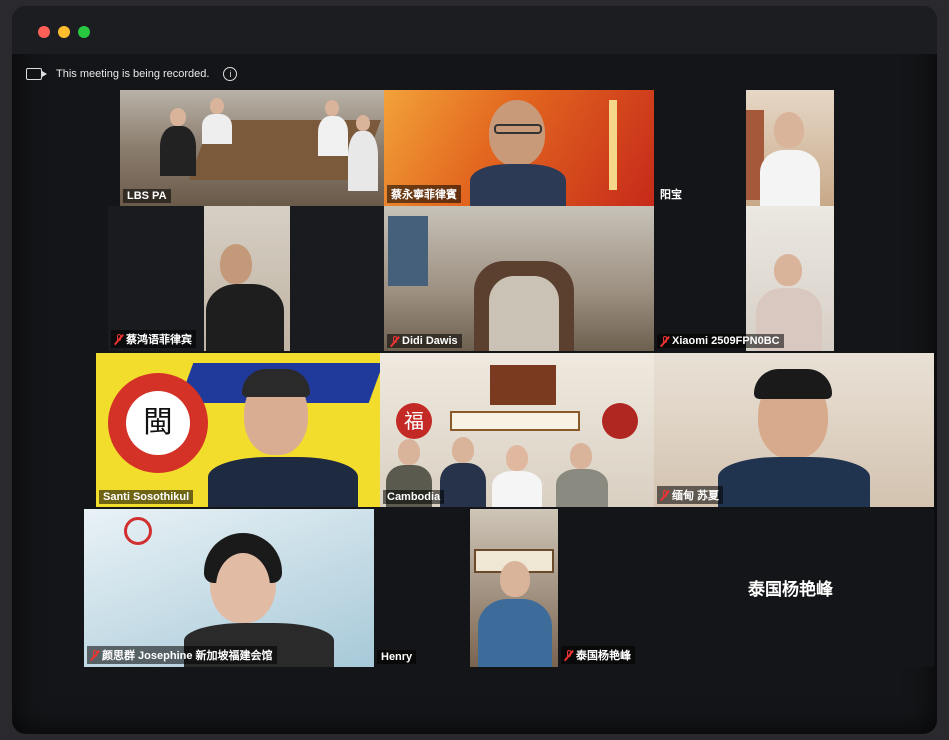 The height and width of the screenshot is (740, 949). I want to click on maximize-window-button, so click(84, 32).